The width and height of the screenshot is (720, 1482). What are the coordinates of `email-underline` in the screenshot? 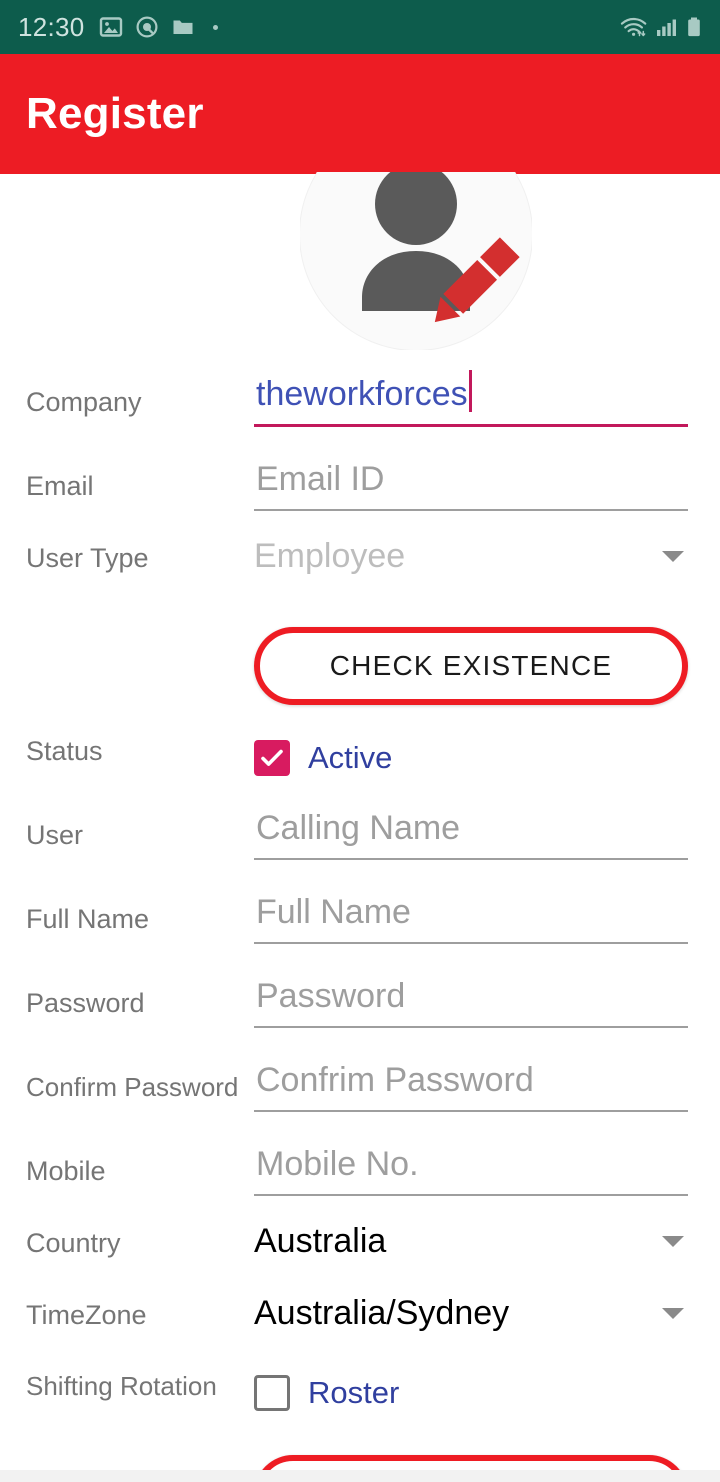 It's located at (471, 510).